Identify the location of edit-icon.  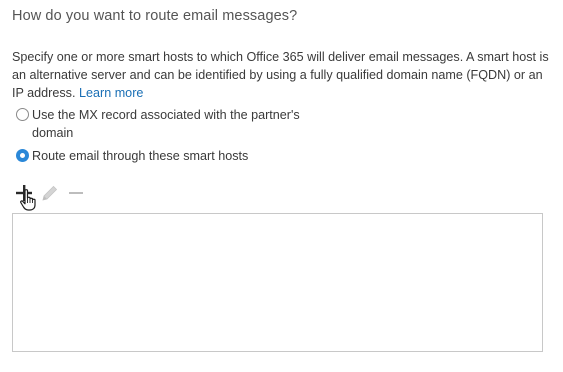
(50, 193).